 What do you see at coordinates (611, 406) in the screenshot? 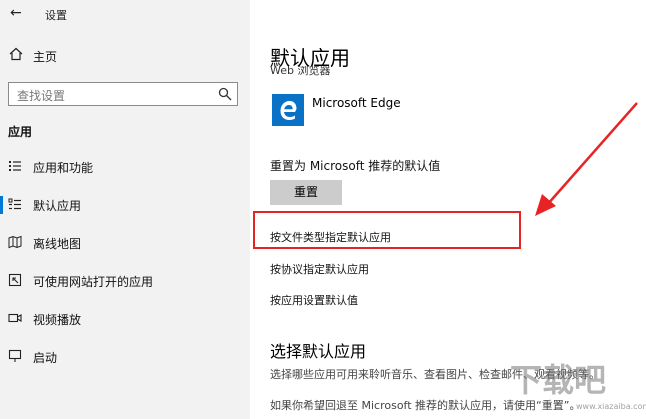
I see `watermark-url: www.xiazaiba.com` at bounding box center [611, 406].